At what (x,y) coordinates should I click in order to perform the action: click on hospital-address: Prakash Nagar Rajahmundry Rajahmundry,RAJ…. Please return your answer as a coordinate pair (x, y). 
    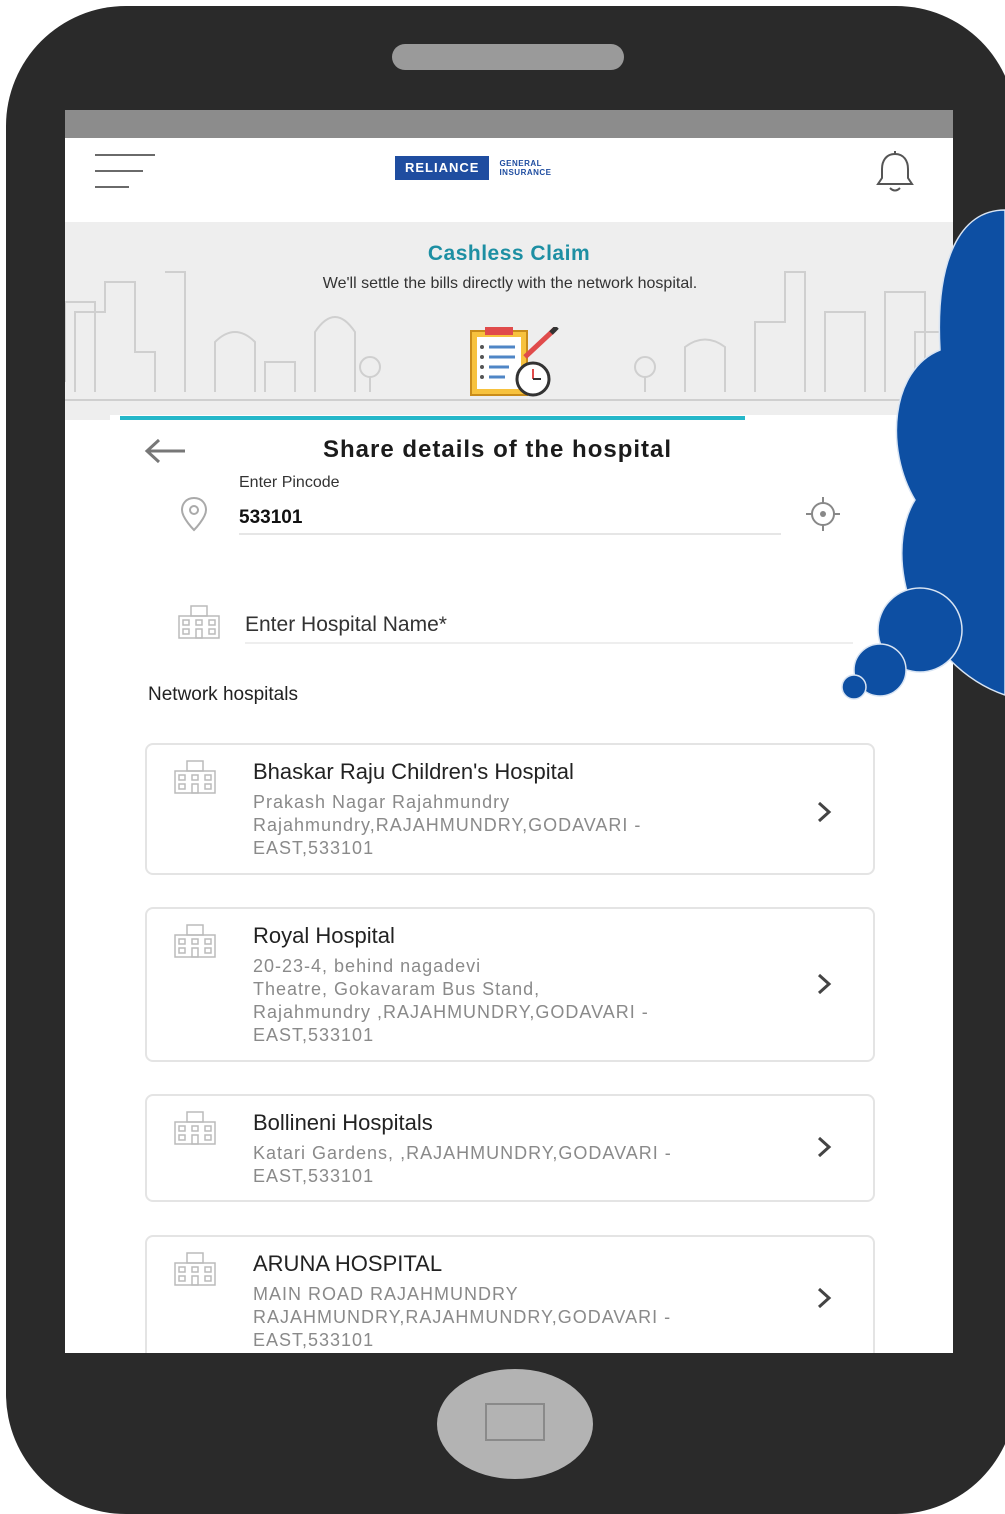
    Looking at the image, I should click on (513, 825).